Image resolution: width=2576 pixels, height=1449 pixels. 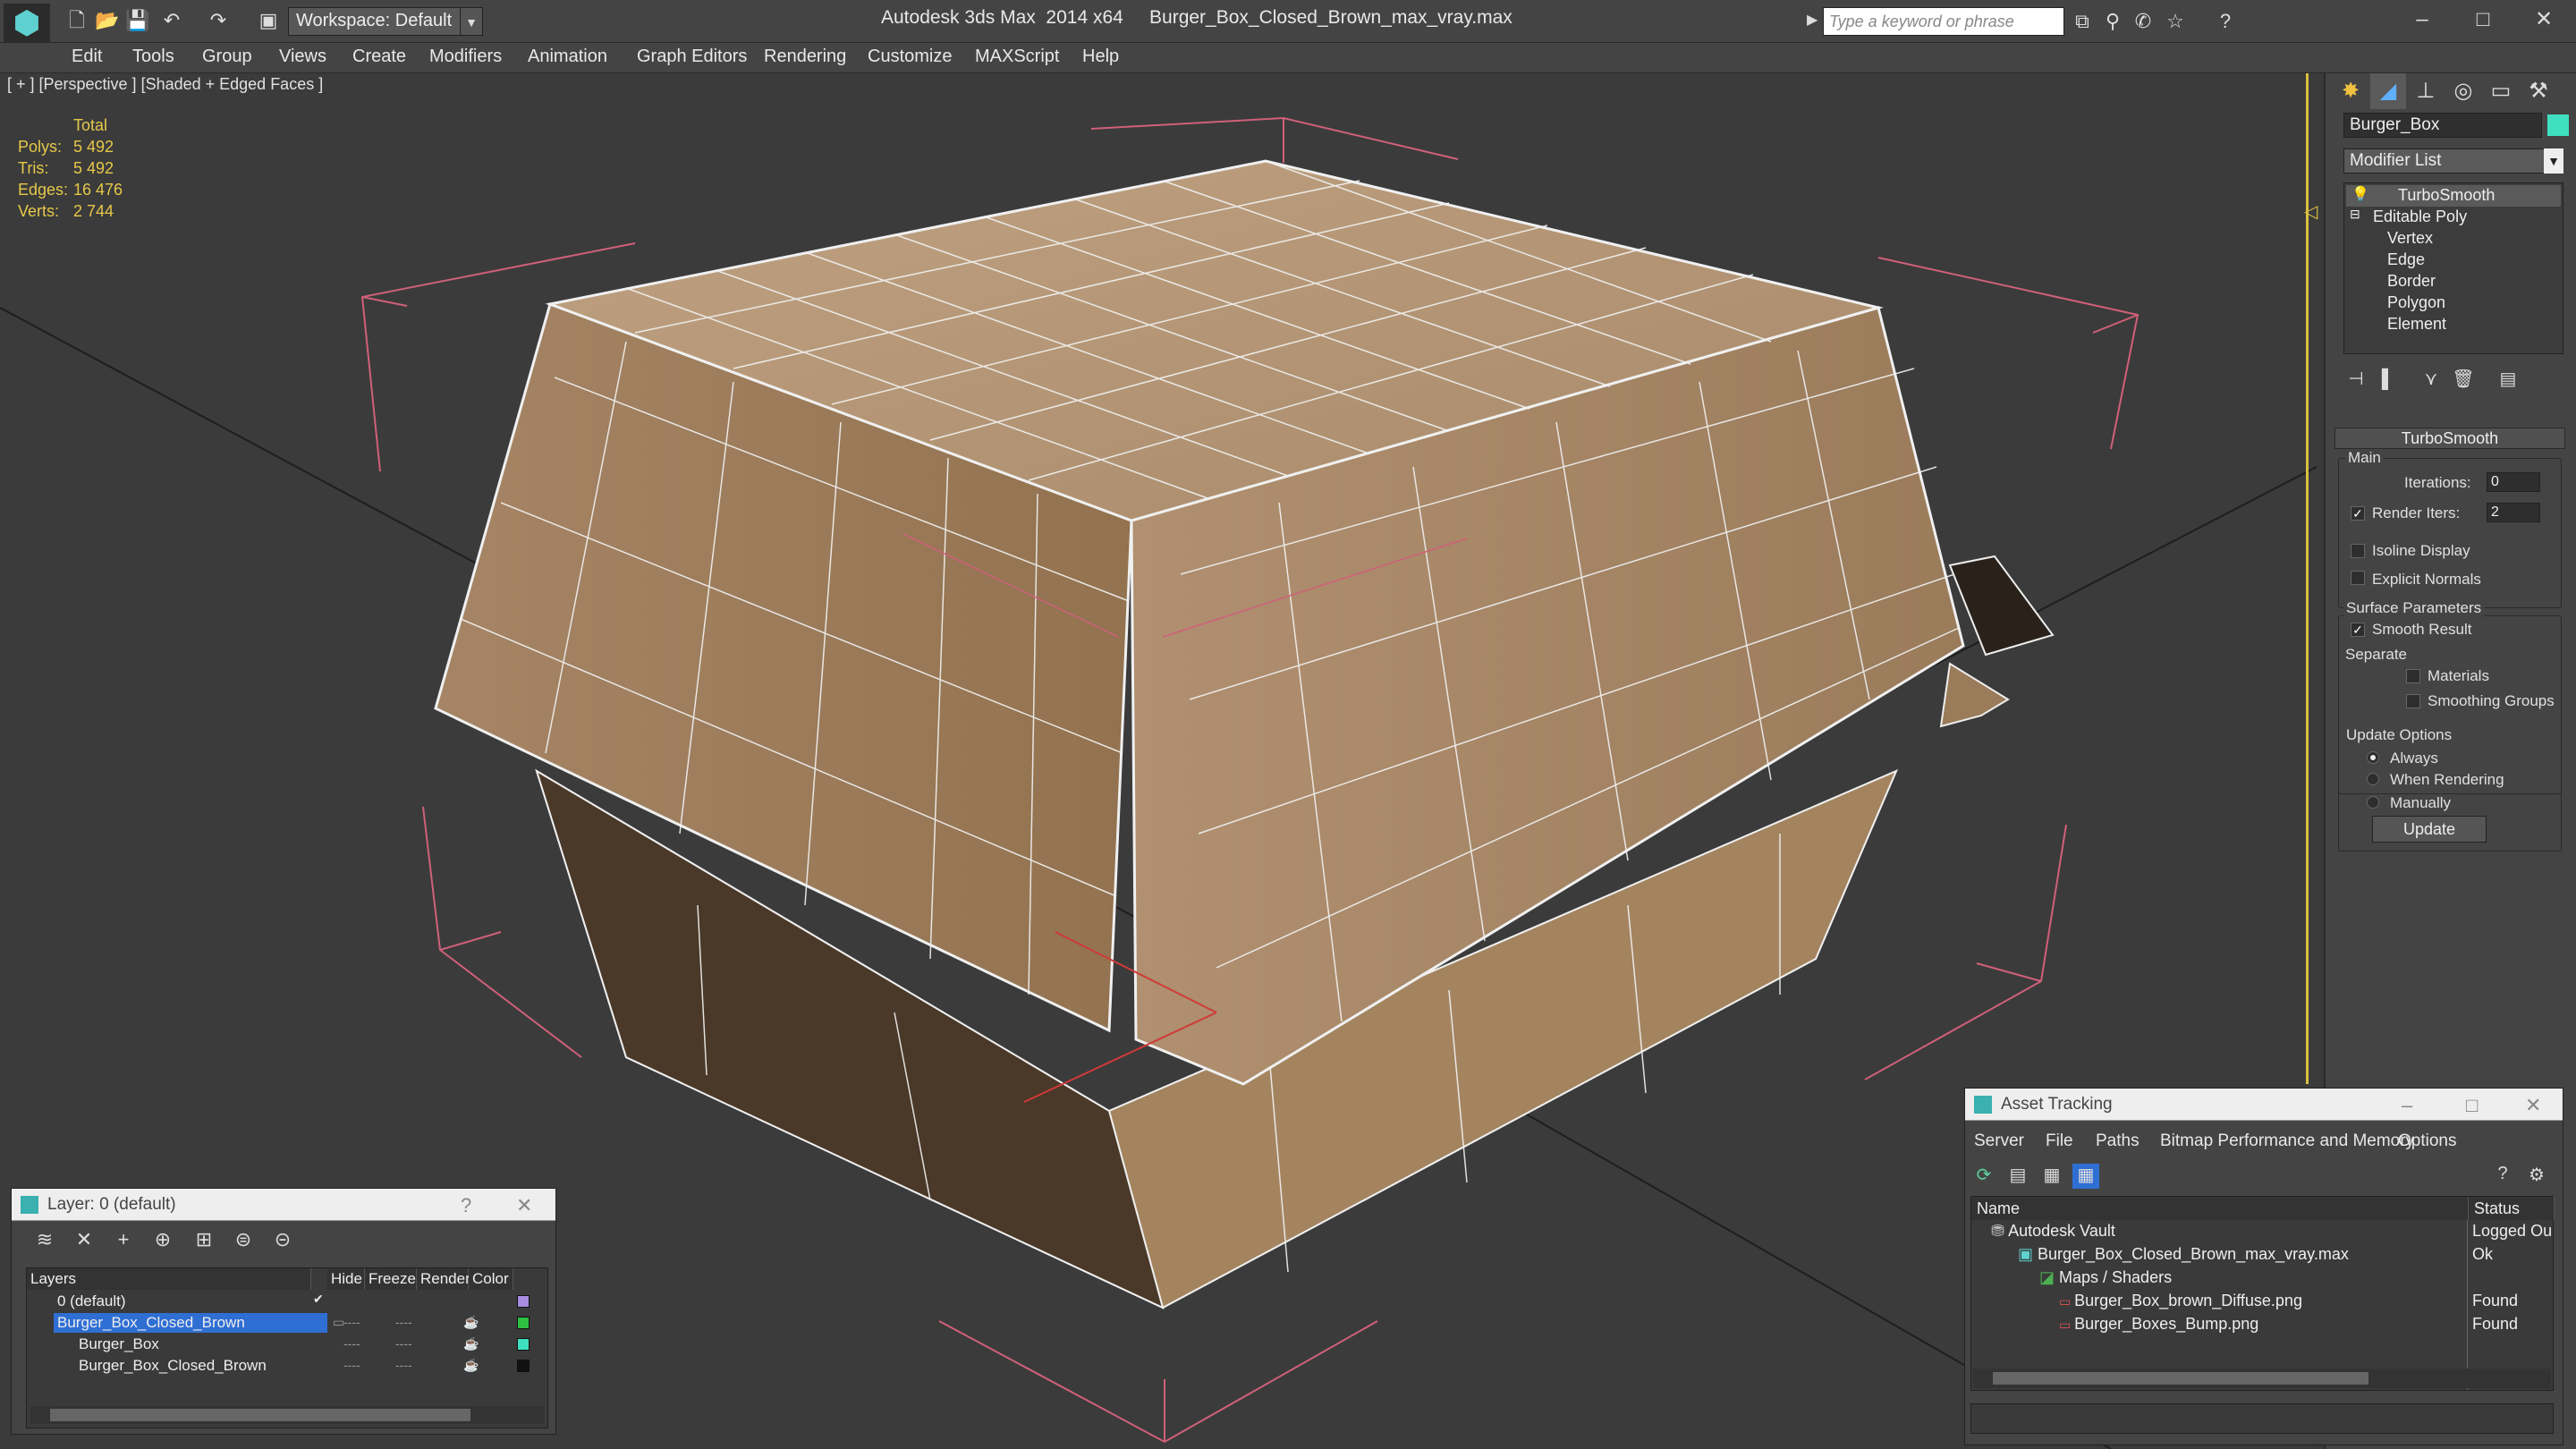 I want to click on when-rendering-radio, so click(x=2373, y=779).